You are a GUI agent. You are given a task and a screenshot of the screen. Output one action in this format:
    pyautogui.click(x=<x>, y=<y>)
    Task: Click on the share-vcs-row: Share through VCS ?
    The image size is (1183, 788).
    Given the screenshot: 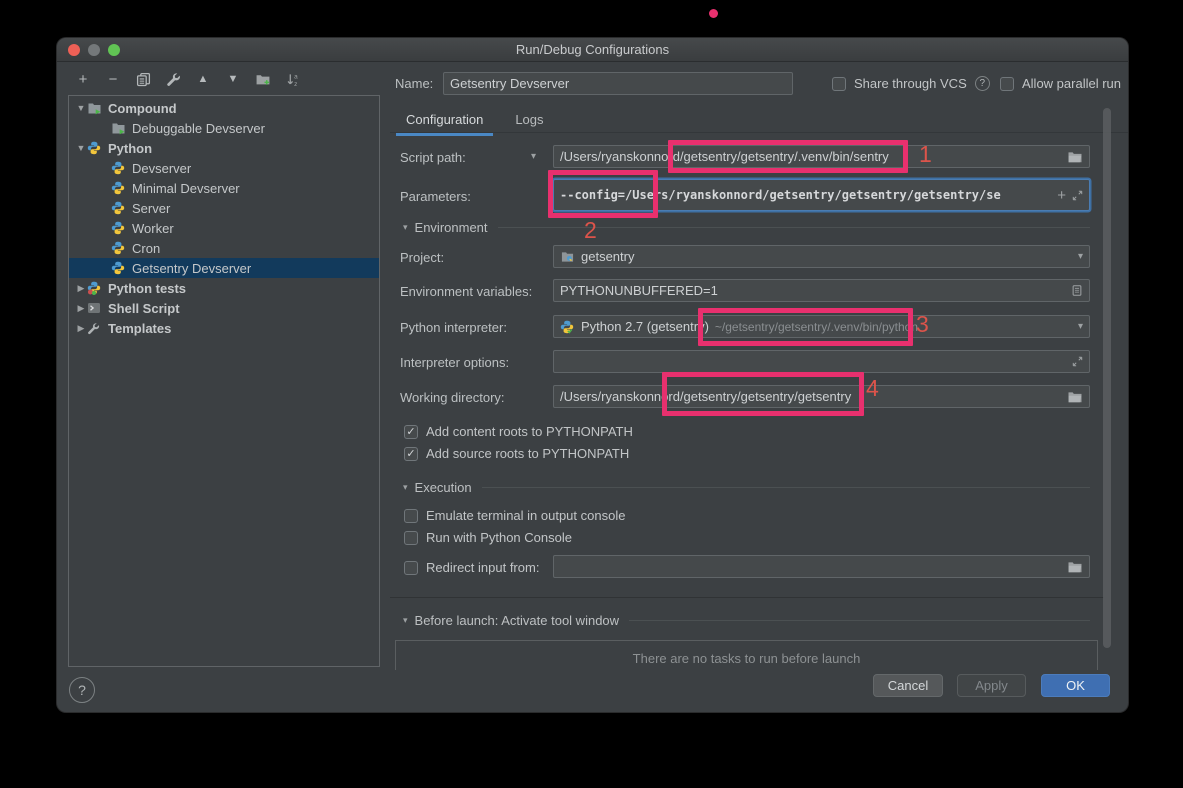 What is the action you would take?
    pyautogui.click(x=911, y=83)
    